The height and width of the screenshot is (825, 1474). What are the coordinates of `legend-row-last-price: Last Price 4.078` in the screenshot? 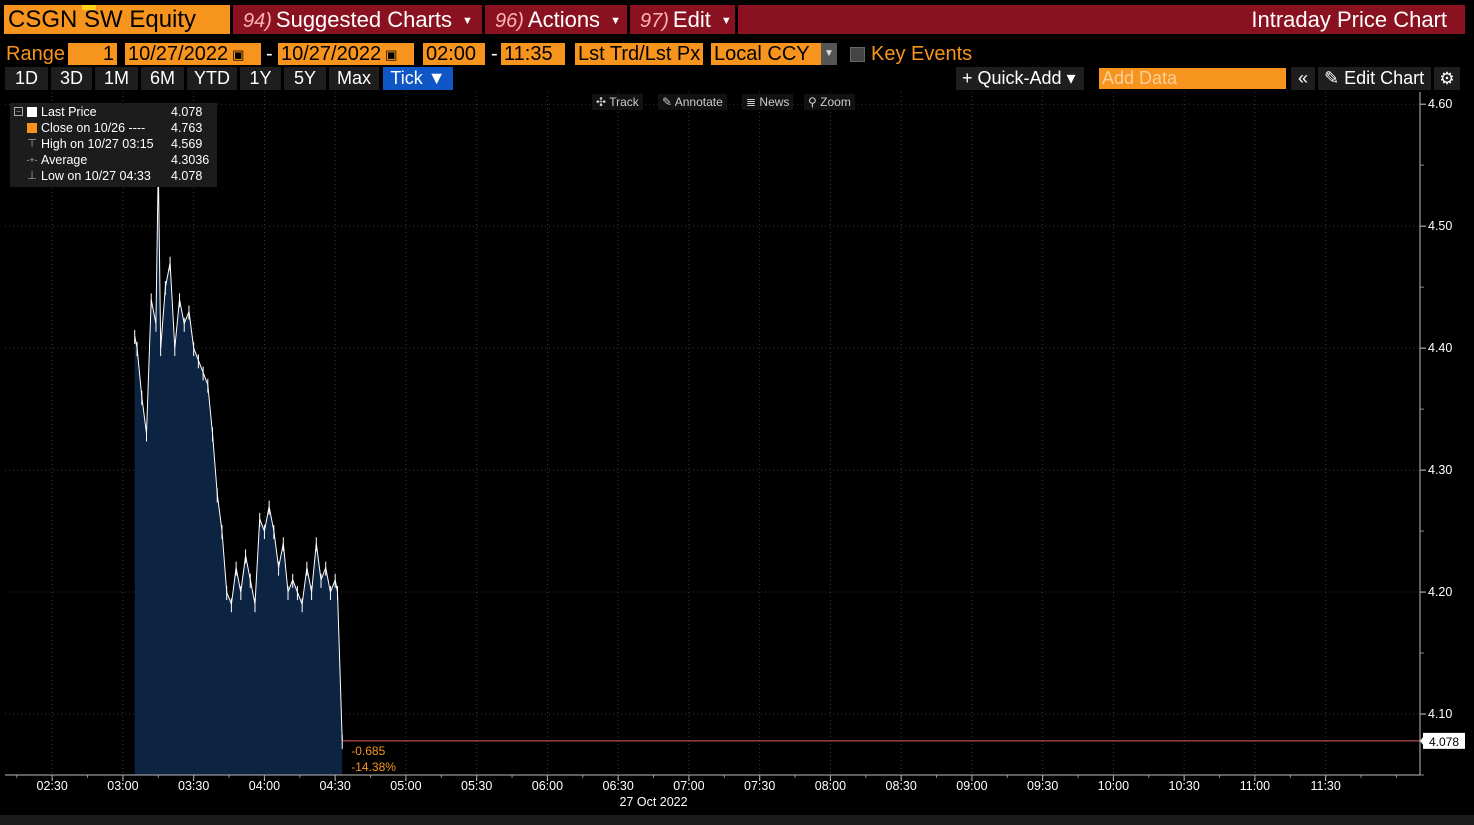 It's located at (113, 112).